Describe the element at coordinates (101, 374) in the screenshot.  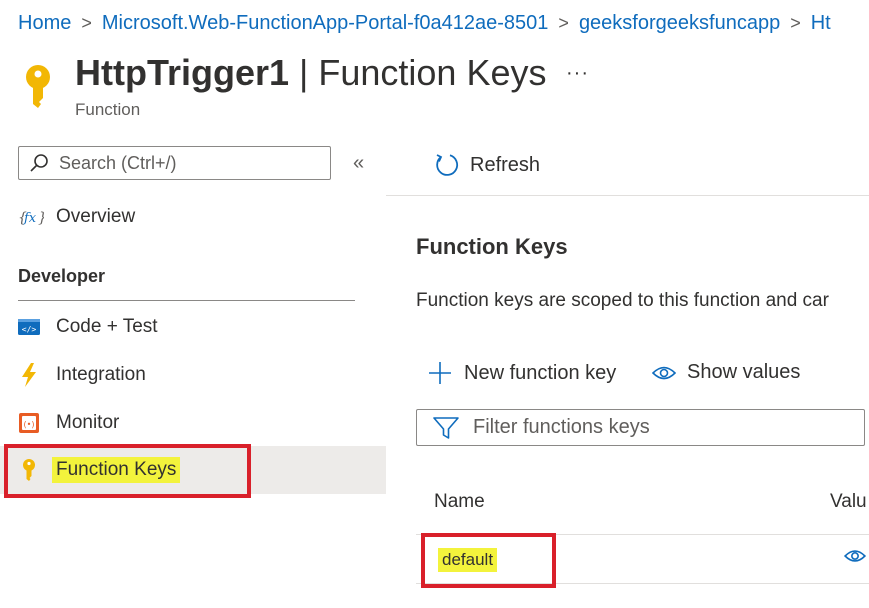
I see `sidebar-item-label: Integration` at that location.